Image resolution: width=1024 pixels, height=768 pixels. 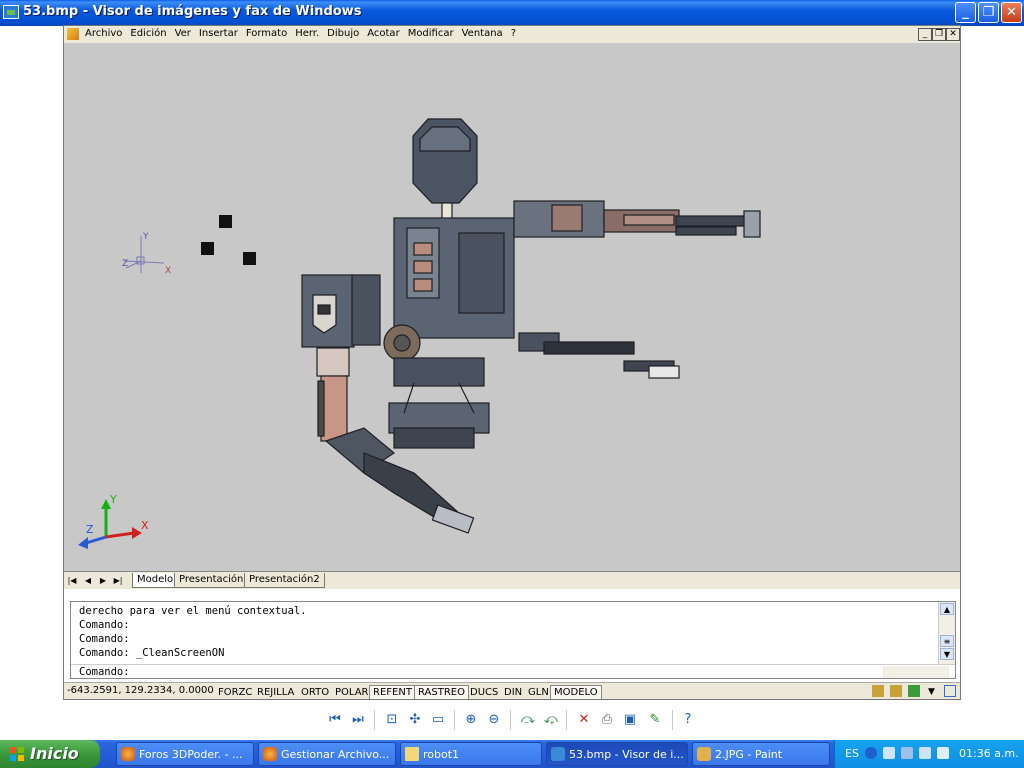 What do you see at coordinates (558, 754) in the screenshot?
I see `image-viewer-icon` at bounding box center [558, 754].